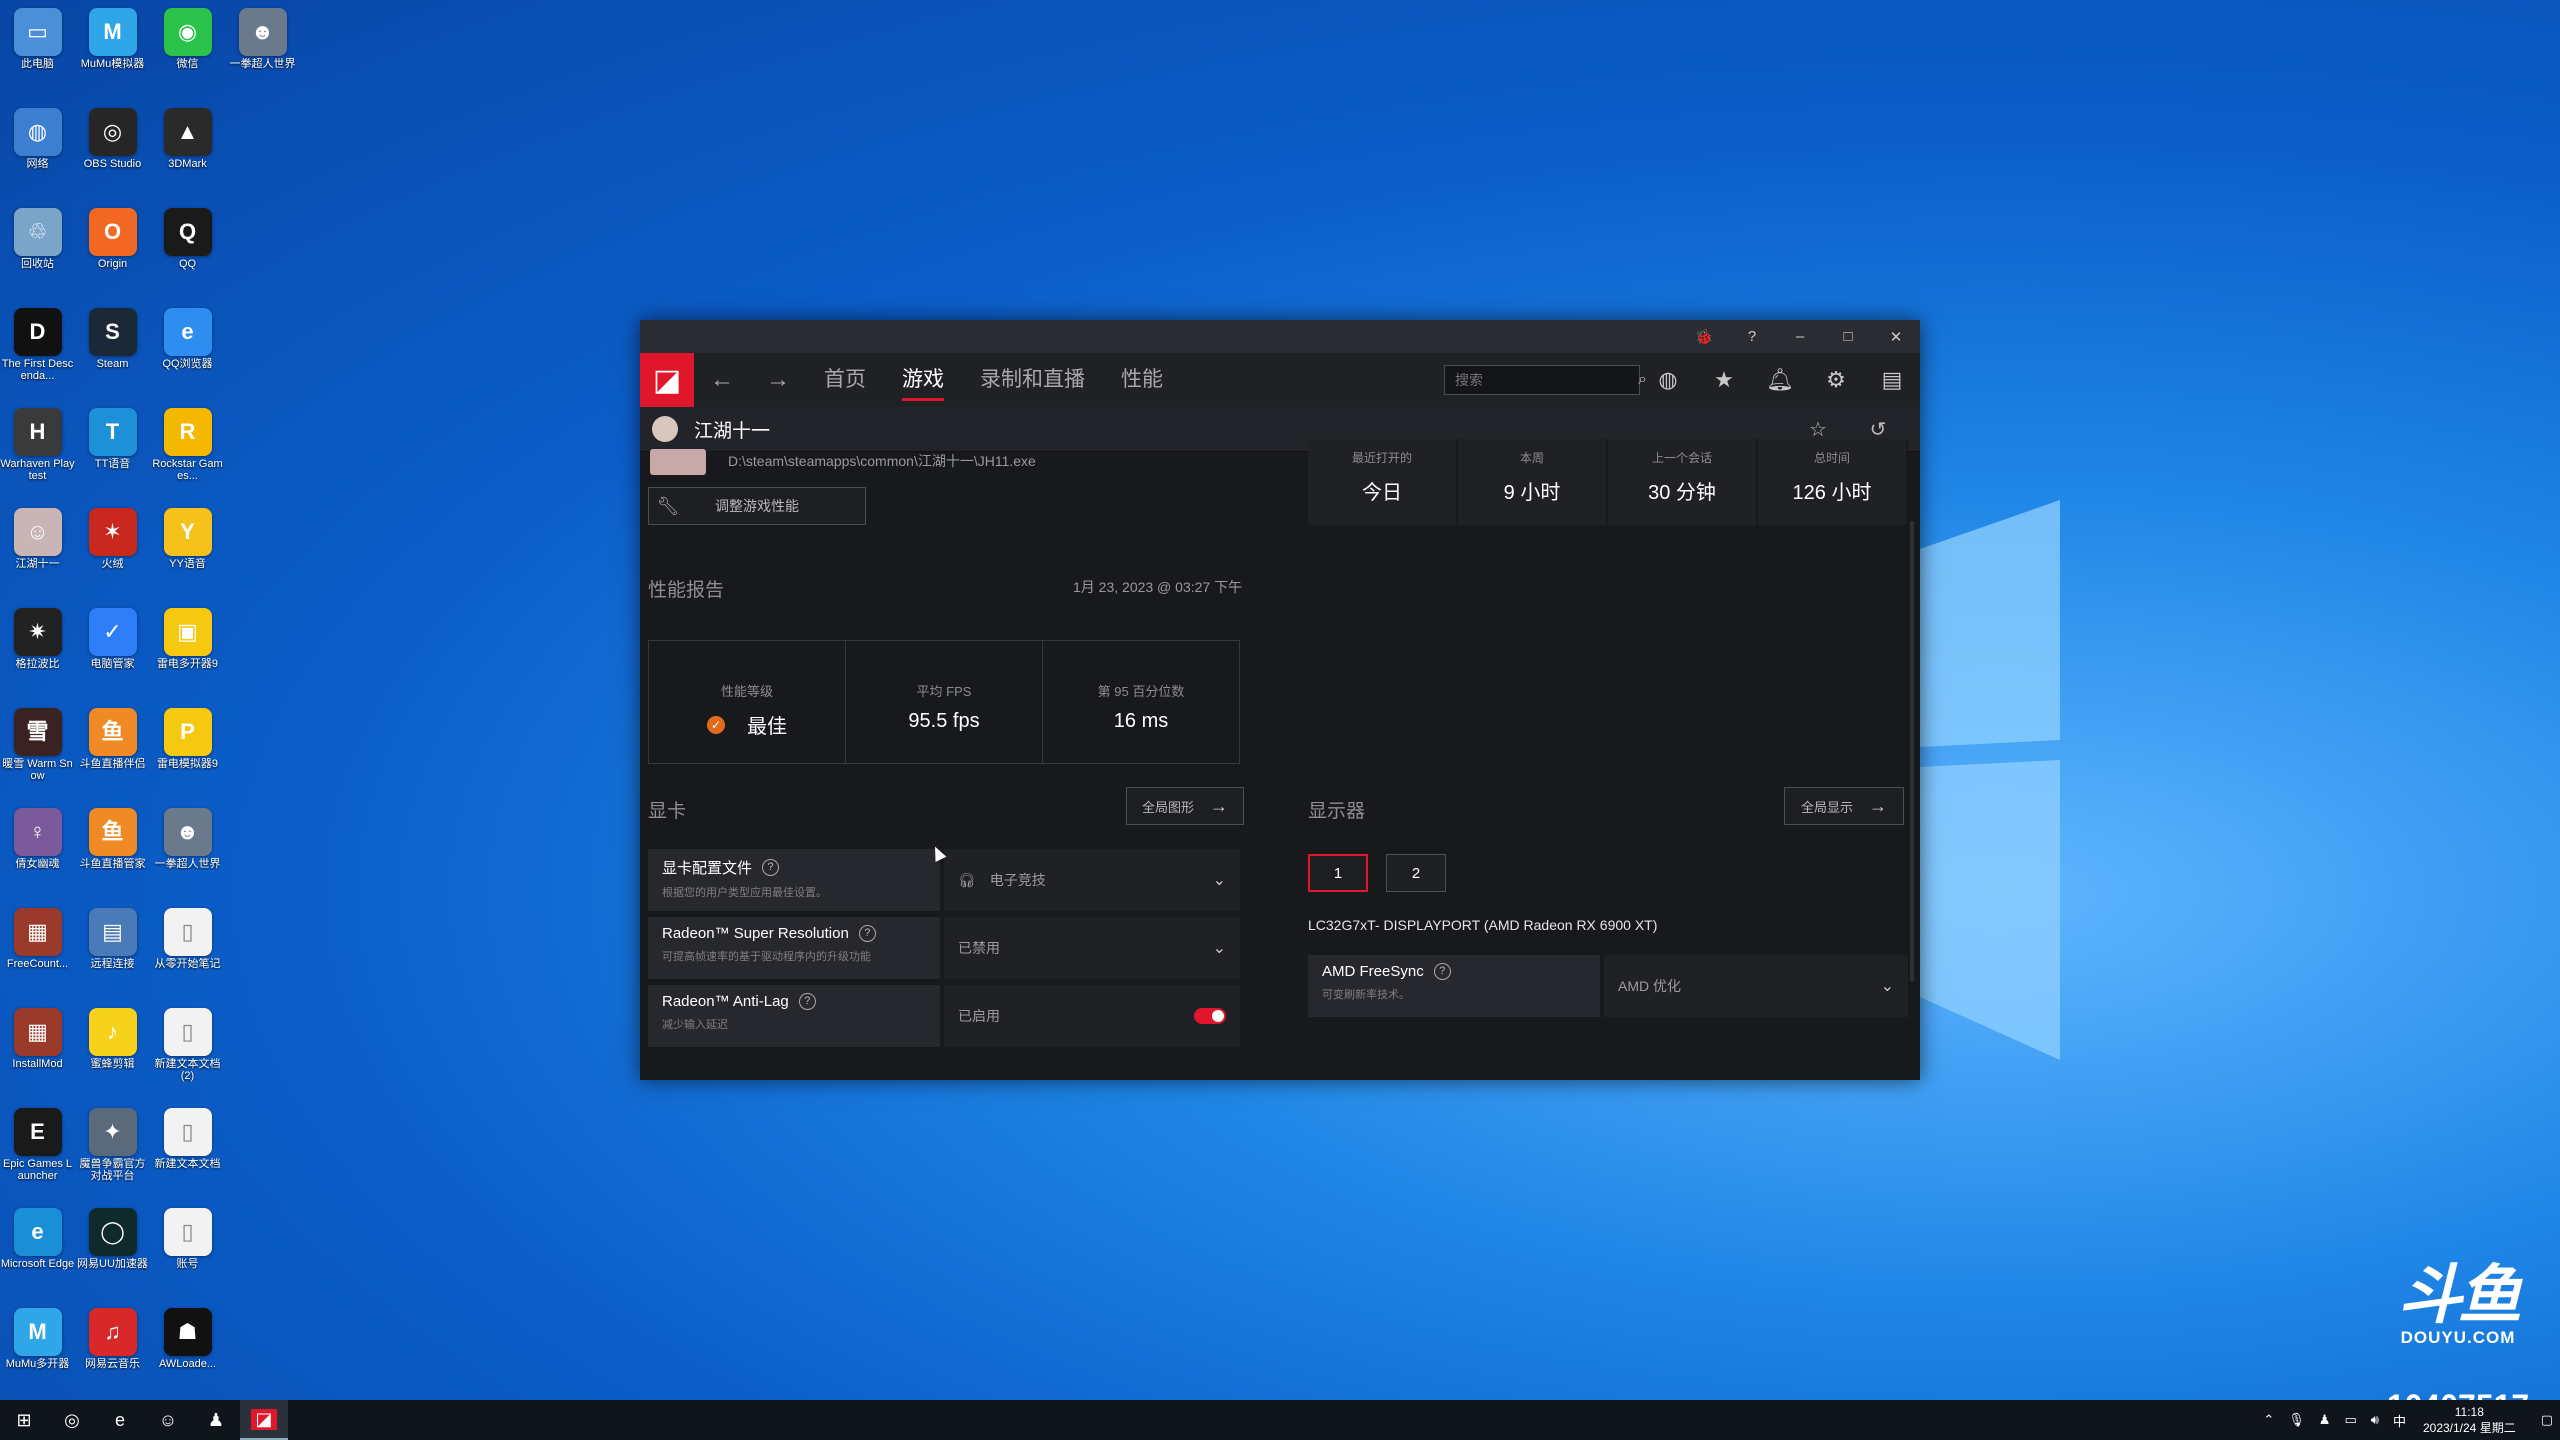 Image resolution: width=2560 pixels, height=1440 pixels. I want to click on scrollbar, so click(1912, 751).